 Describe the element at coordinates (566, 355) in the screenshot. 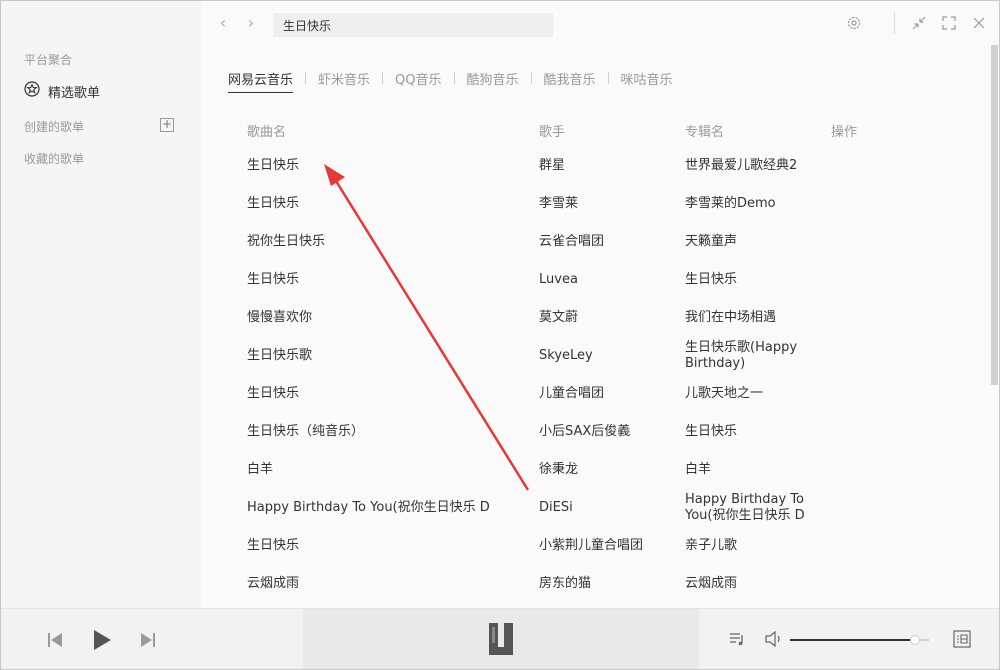

I see `artist-name: SkyeLey` at that location.